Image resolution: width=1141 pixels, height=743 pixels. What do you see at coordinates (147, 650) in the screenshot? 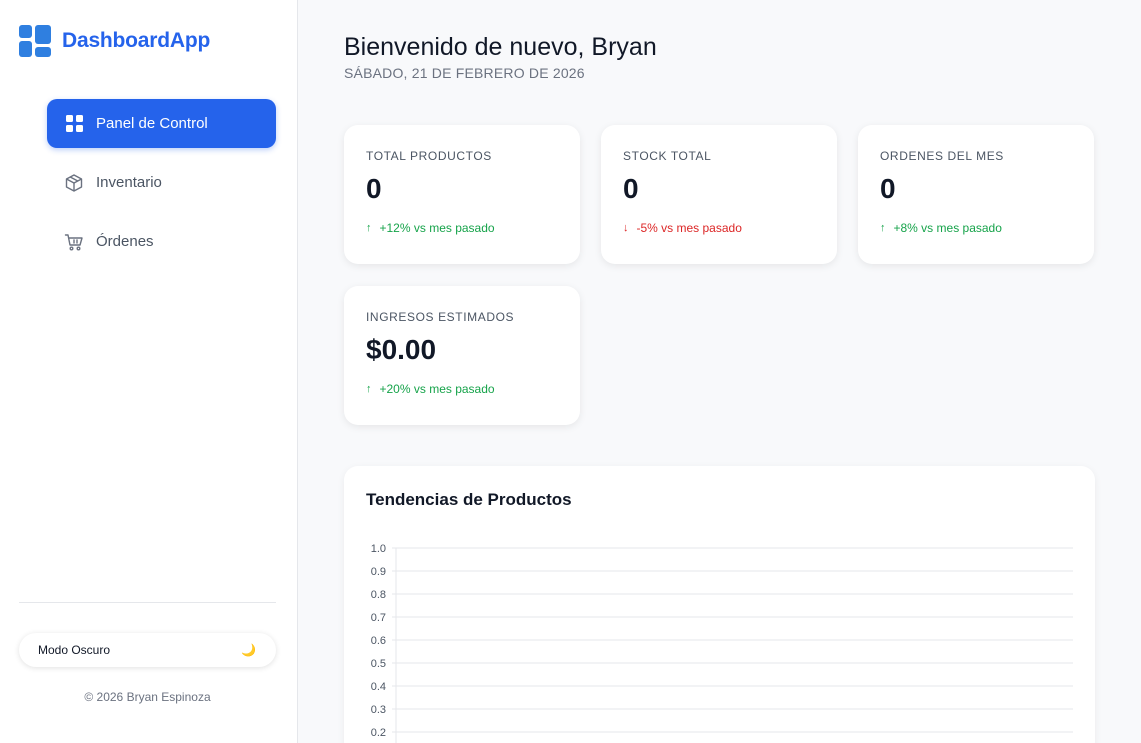
I see `dark-mode-toggle: Modo Oscuro 🌙` at bounding box center [147, 650].